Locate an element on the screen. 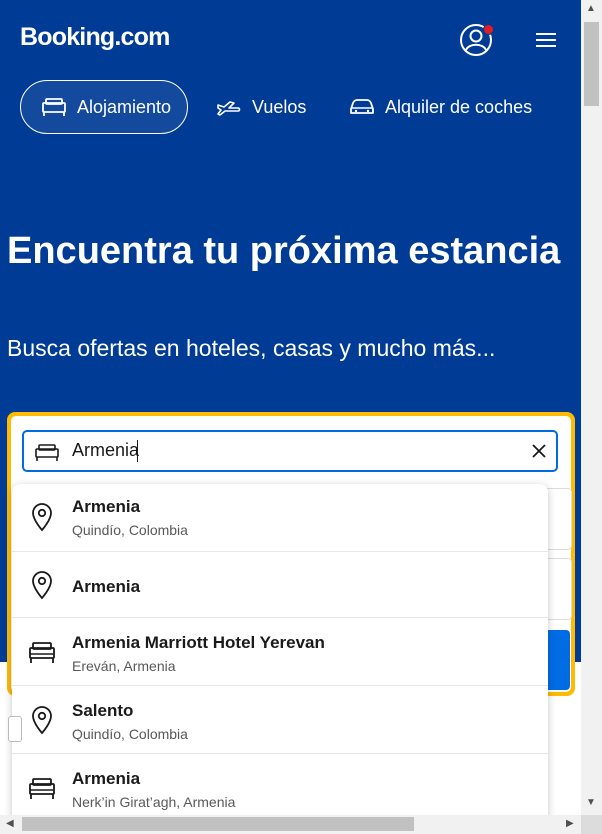  suggestion-subtitle: Nerk’in Girat’agh, Armenia is located at coordinates (154, 802).